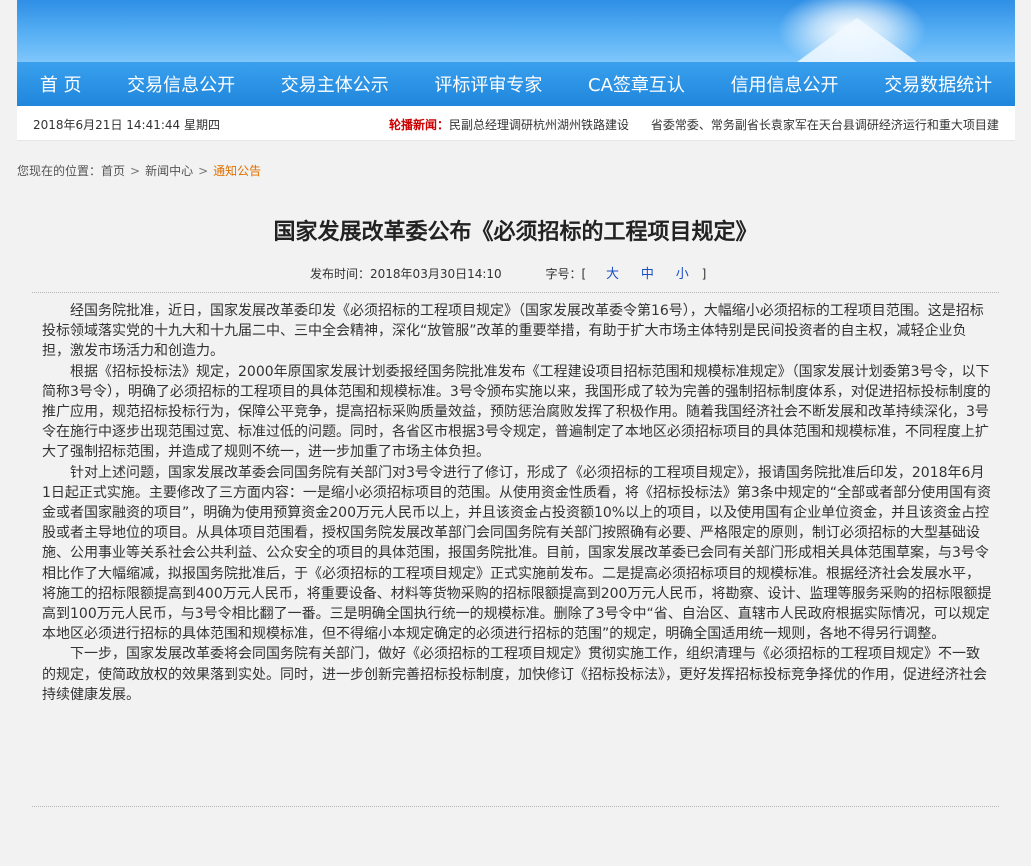 This screenshot has width=1031, height=866. I want to click on banner-mountain-graphic, so click(857, 40).